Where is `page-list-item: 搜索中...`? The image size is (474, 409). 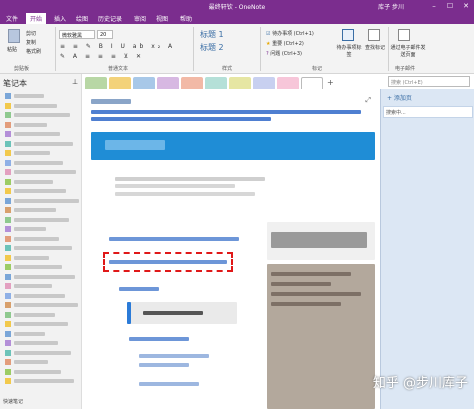
page-list-item: 搜索中... is located at coordinates (428, 112).